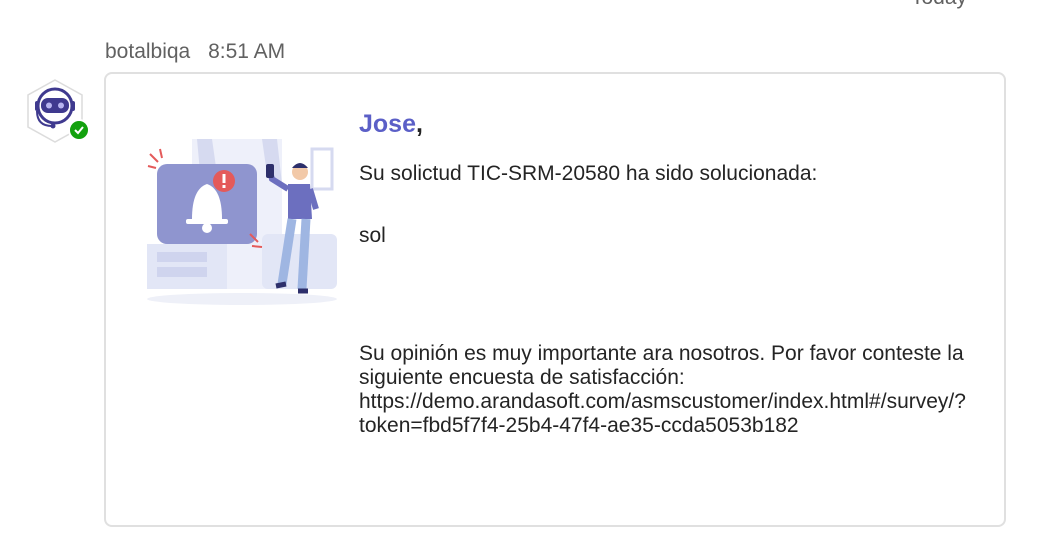 This screenshot has width=1042, height=558. What do you see at coordinates (419, 124) in the screenshot?
I see `greeting-punct: ,` at bounding box center [419, 124].